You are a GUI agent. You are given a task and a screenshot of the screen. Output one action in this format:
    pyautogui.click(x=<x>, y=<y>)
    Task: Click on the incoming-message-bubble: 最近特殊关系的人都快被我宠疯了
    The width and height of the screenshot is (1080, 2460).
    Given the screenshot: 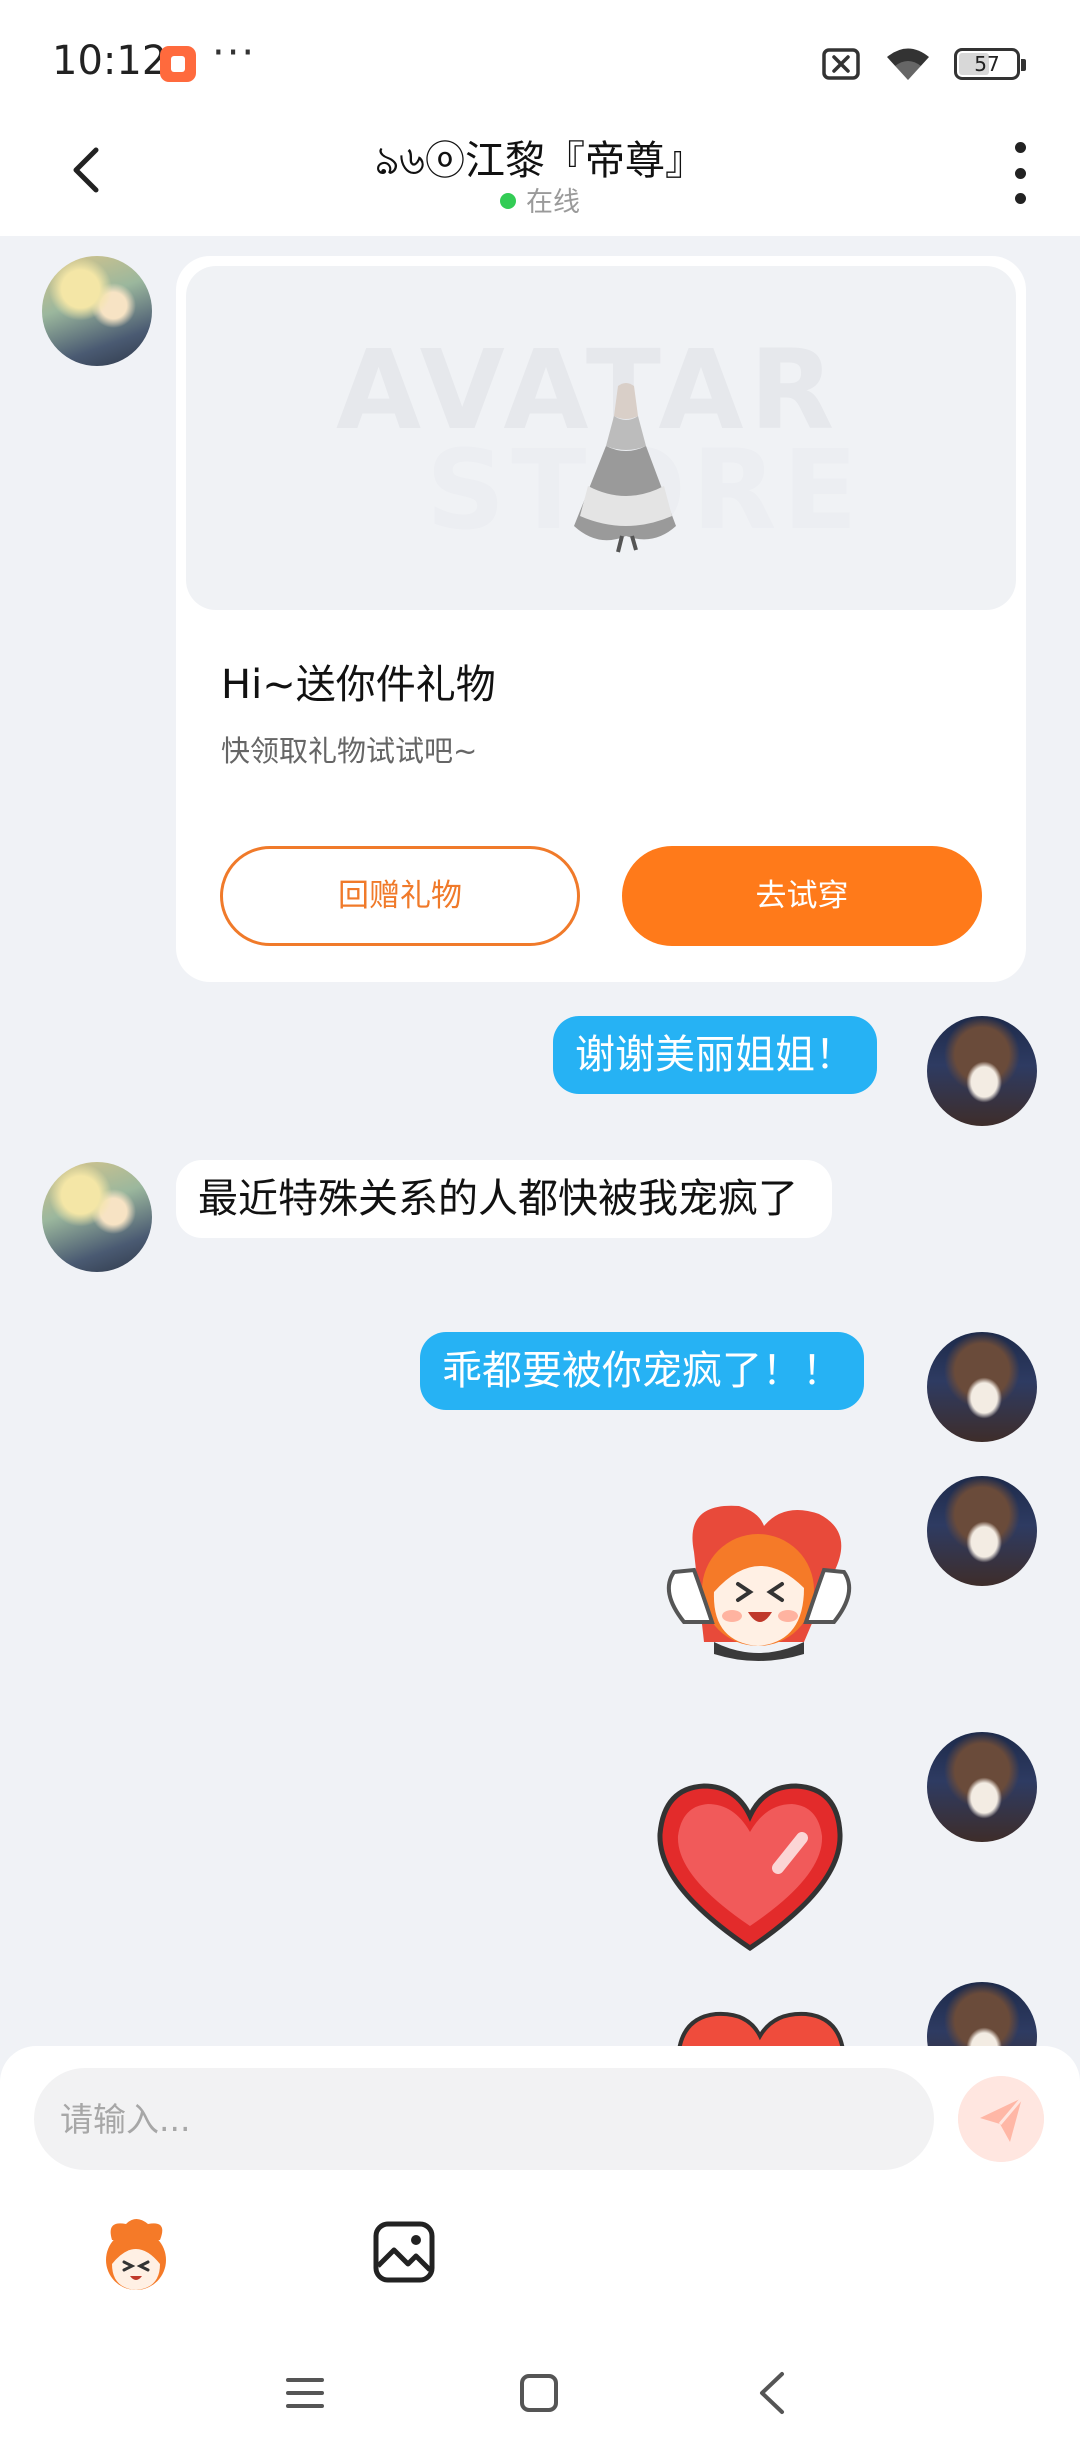 What is the action you would take?
    pyautogui.click(x=504, y=1199)
    